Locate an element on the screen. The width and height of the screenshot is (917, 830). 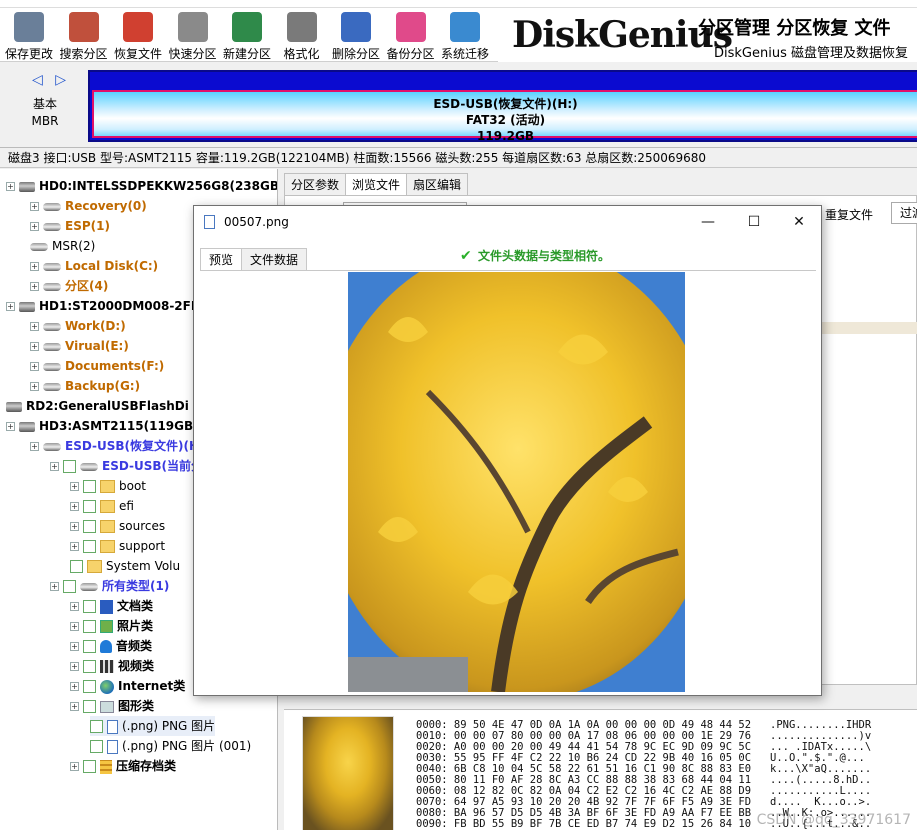
tree-item: + 图形类 is located at coordinates (112, 706).